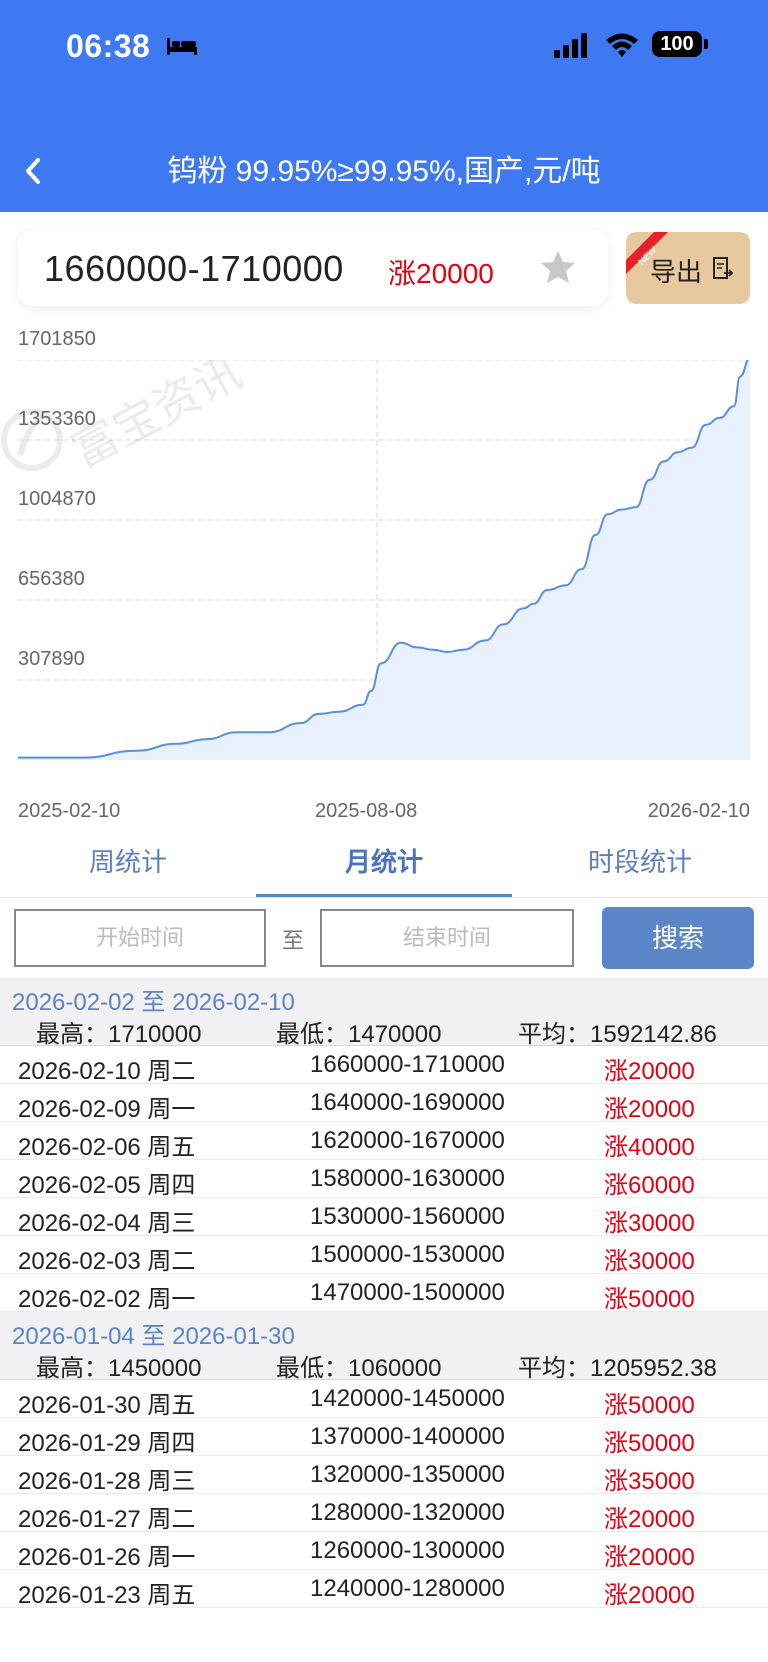 Image resolution: width=768 pixels, height=1662 pixels. I want to click on favorite-star-icon, so click(558, 268).